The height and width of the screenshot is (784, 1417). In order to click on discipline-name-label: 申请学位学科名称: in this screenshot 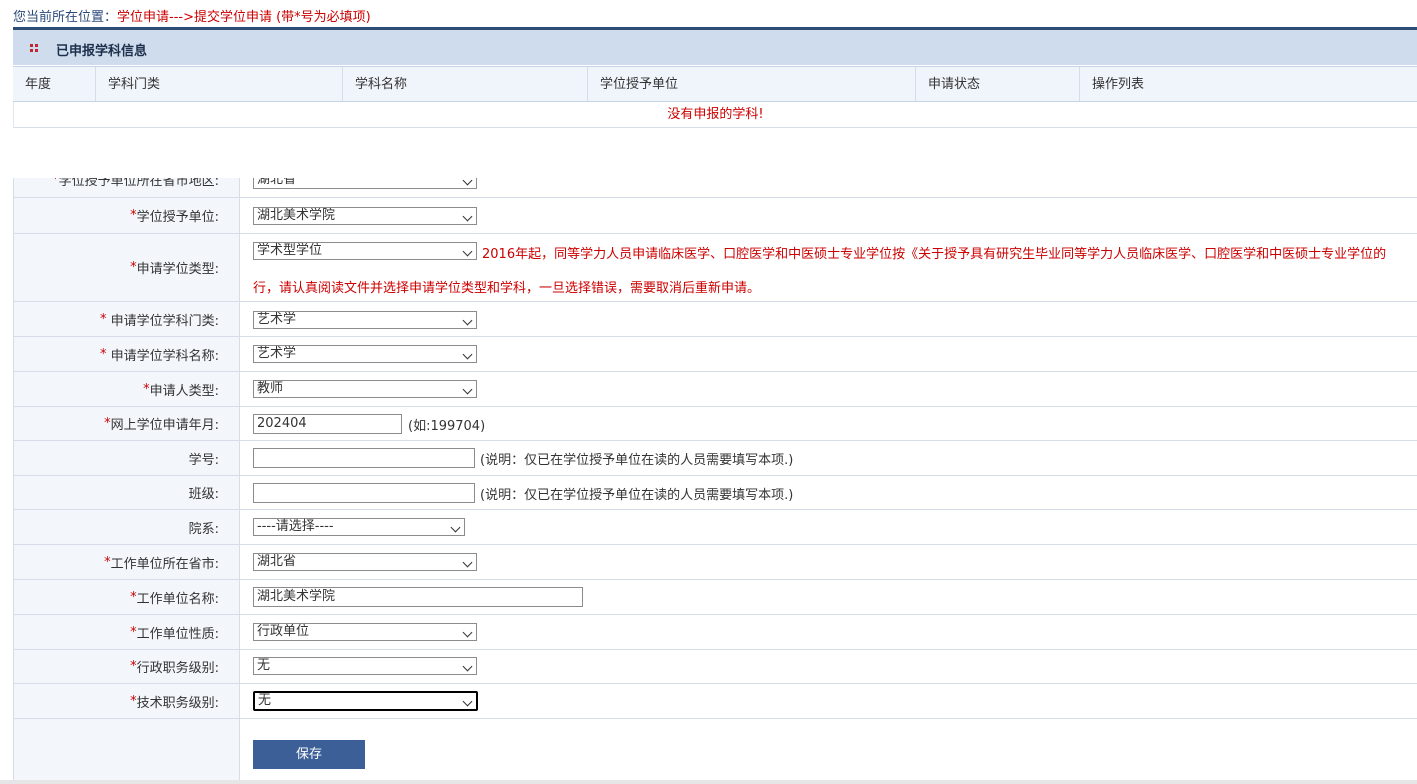, I will do `click(164, 356)`.